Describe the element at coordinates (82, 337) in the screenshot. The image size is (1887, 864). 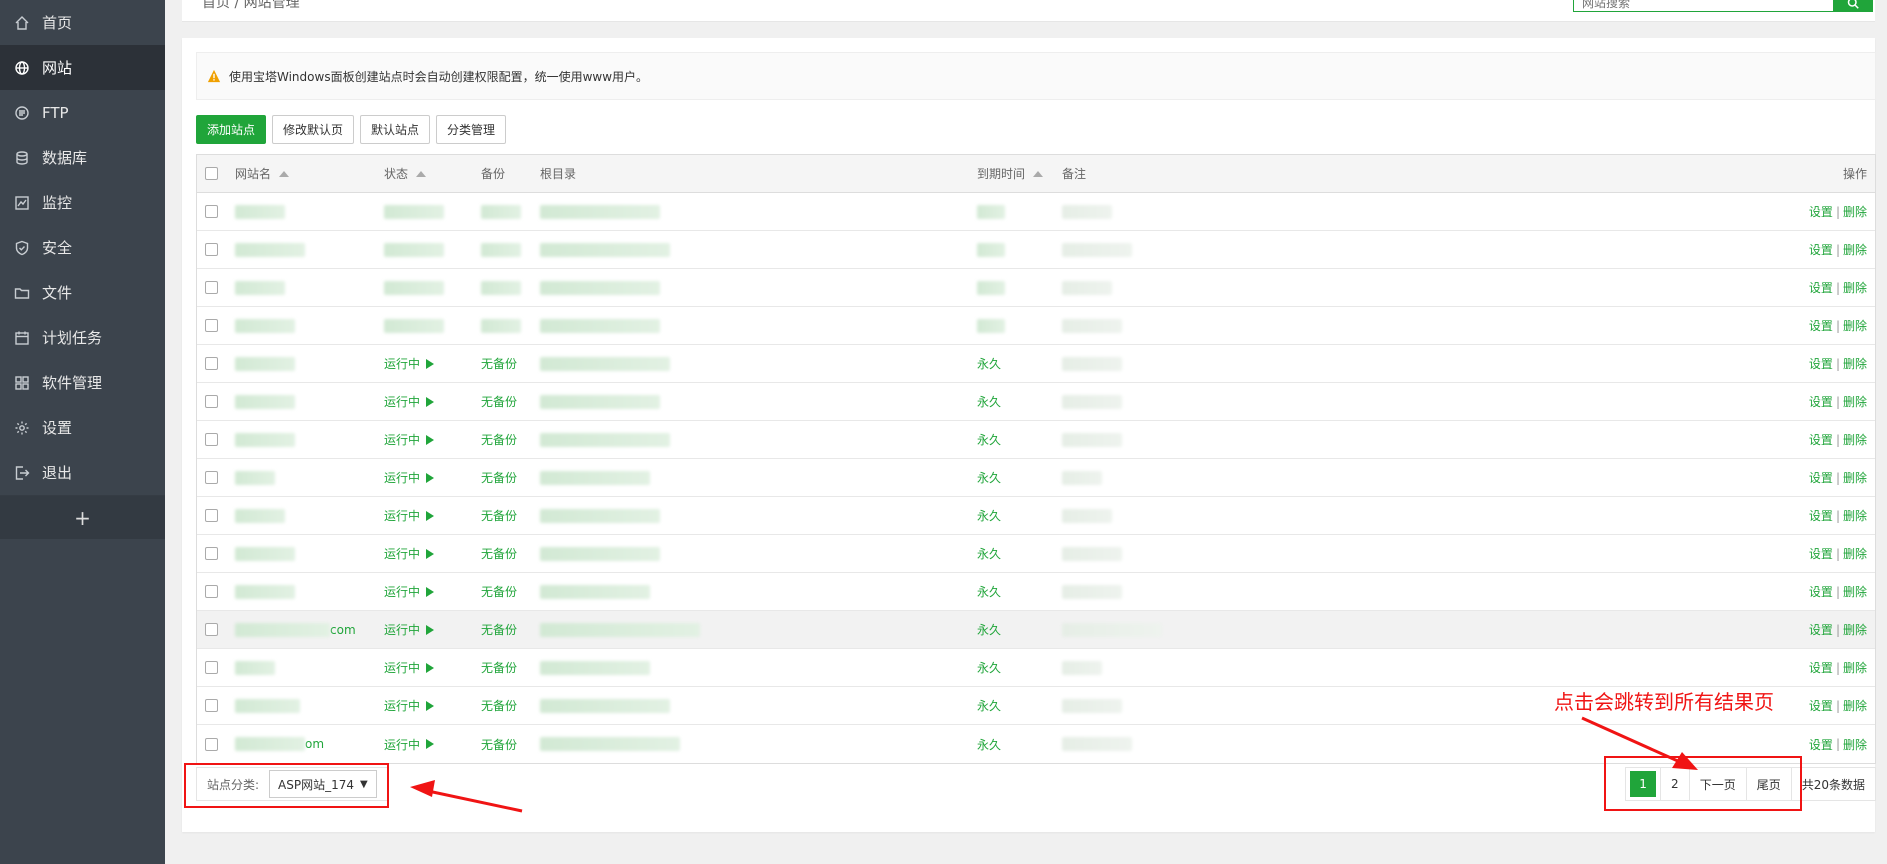
I see `sidebar-item-7: 计划任务` at that location.